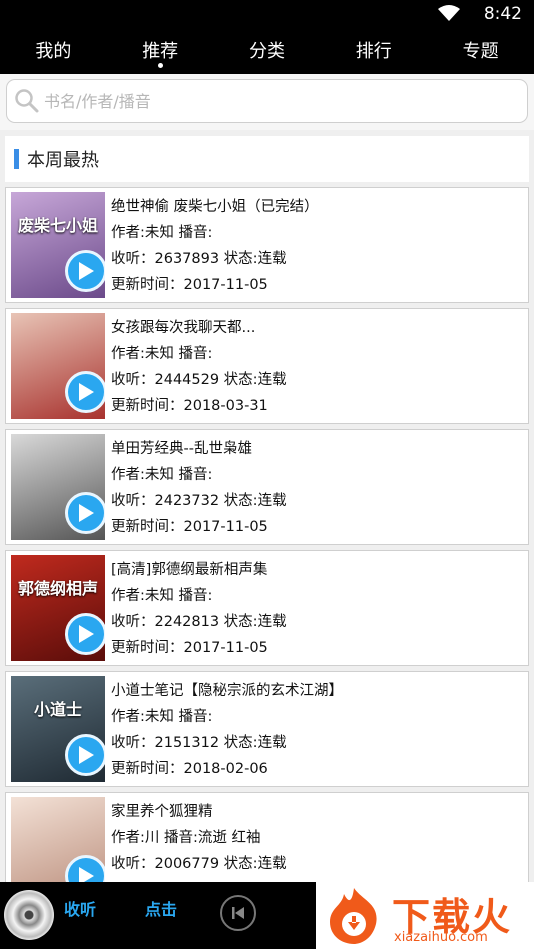 The image size is (534, 949). I want to click on section-header: 本周最热, so click(267, 159).